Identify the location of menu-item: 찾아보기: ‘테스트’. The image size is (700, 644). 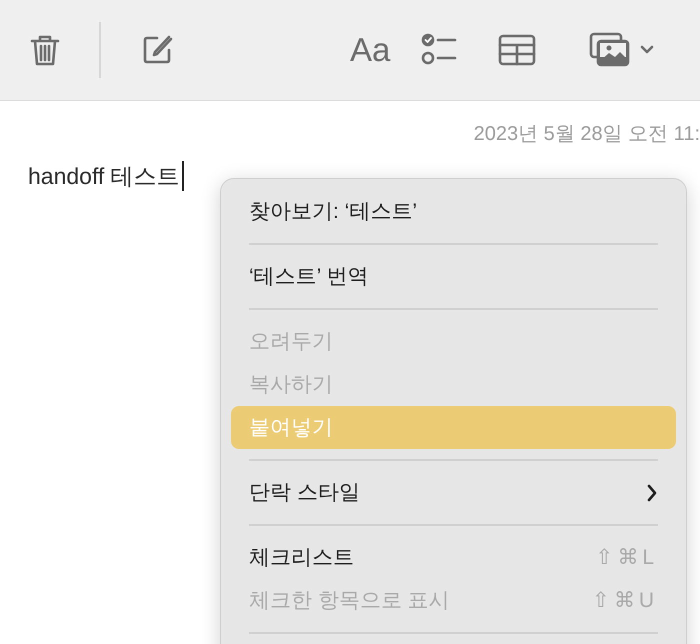
(453, 211).